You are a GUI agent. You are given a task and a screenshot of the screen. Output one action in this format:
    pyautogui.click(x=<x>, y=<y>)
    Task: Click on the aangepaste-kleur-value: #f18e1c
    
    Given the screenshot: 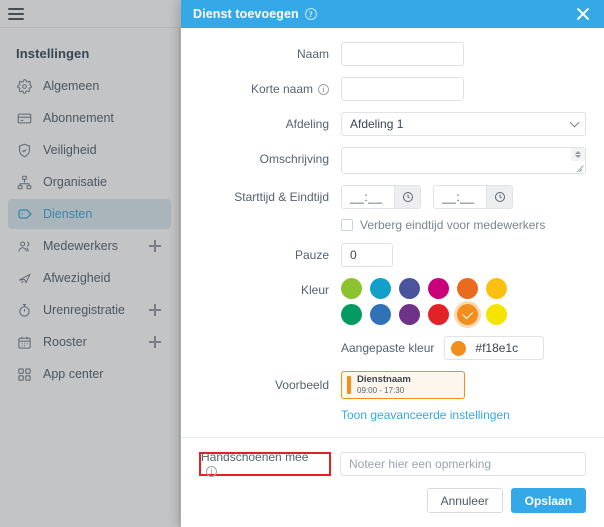 What is the action you would take?
    pyautogui.click(x=497, y=348)
    